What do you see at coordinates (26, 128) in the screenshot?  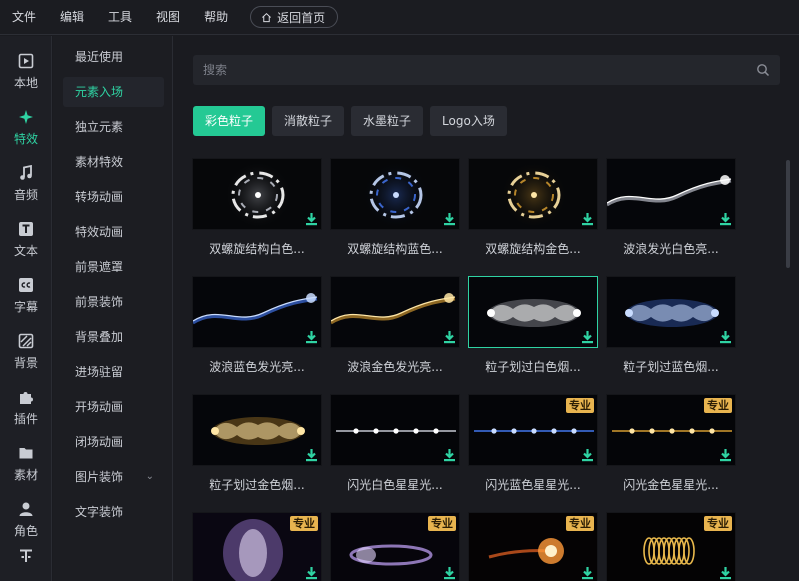 I see `rail-item-effects: 特效` at bounding box center [26, 128].